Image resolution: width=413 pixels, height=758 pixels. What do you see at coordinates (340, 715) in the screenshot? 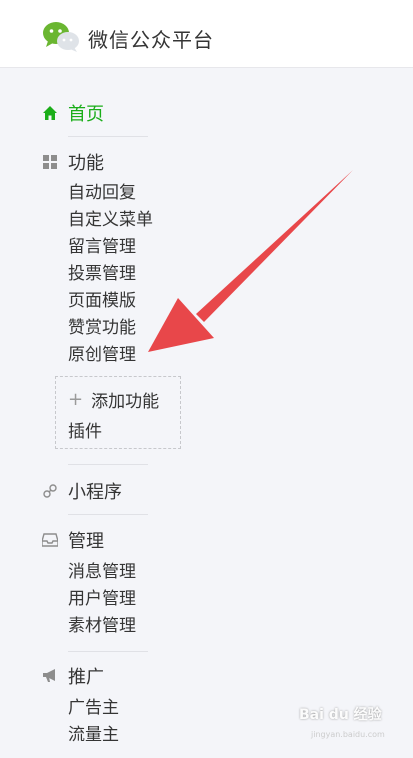
I see `watermark-logo: Bai du 经验` at bounding box center [340, 715].